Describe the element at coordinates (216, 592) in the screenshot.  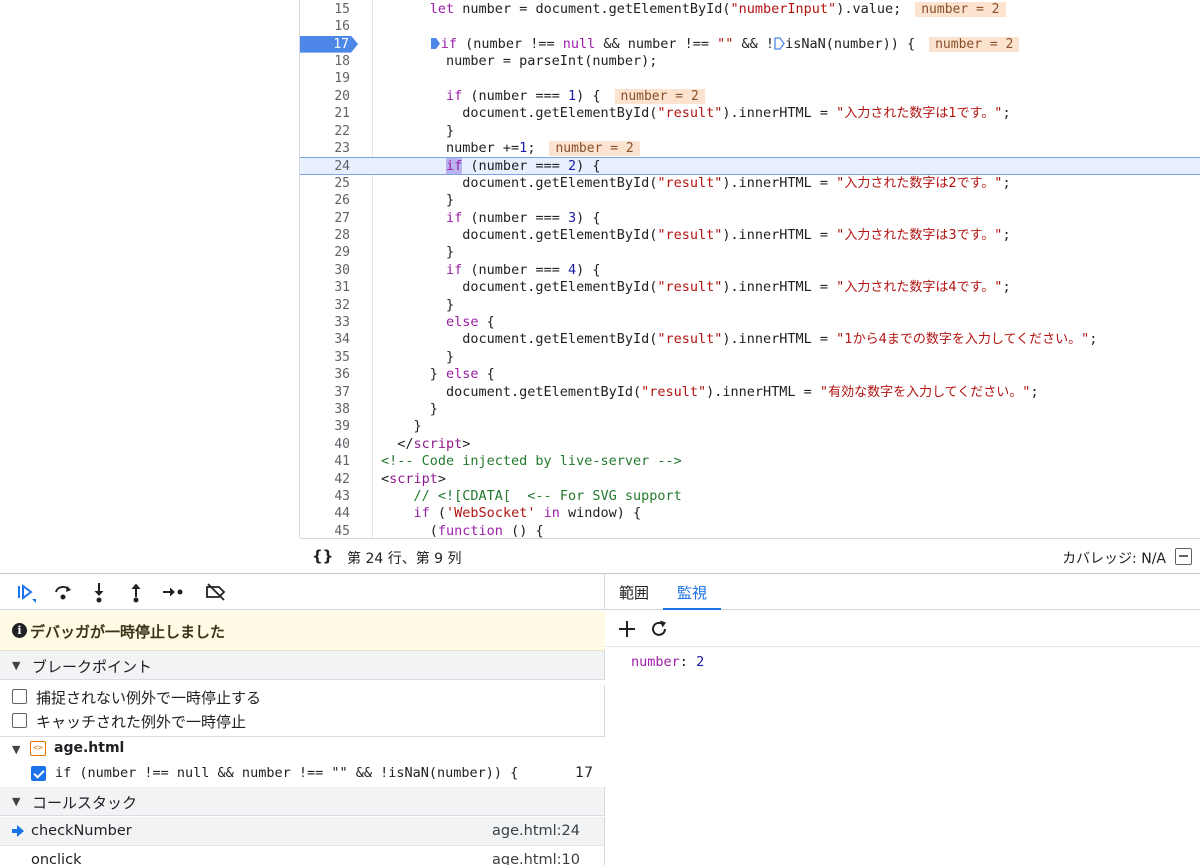
I see `deactivate-breakpoints-icon` at that location.